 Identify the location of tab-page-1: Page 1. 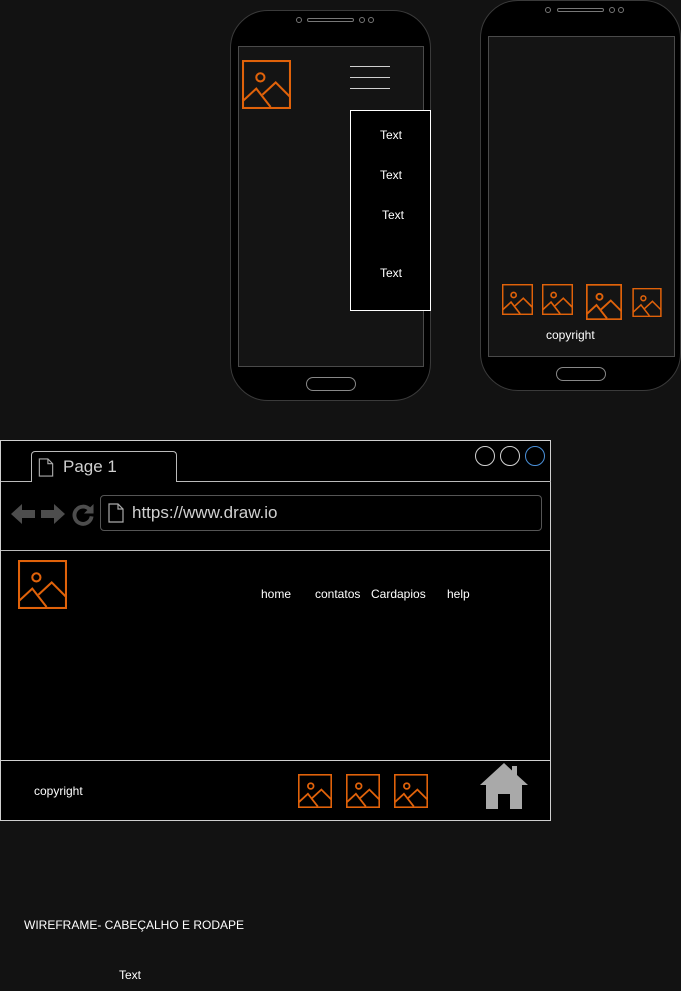
(104, 466).